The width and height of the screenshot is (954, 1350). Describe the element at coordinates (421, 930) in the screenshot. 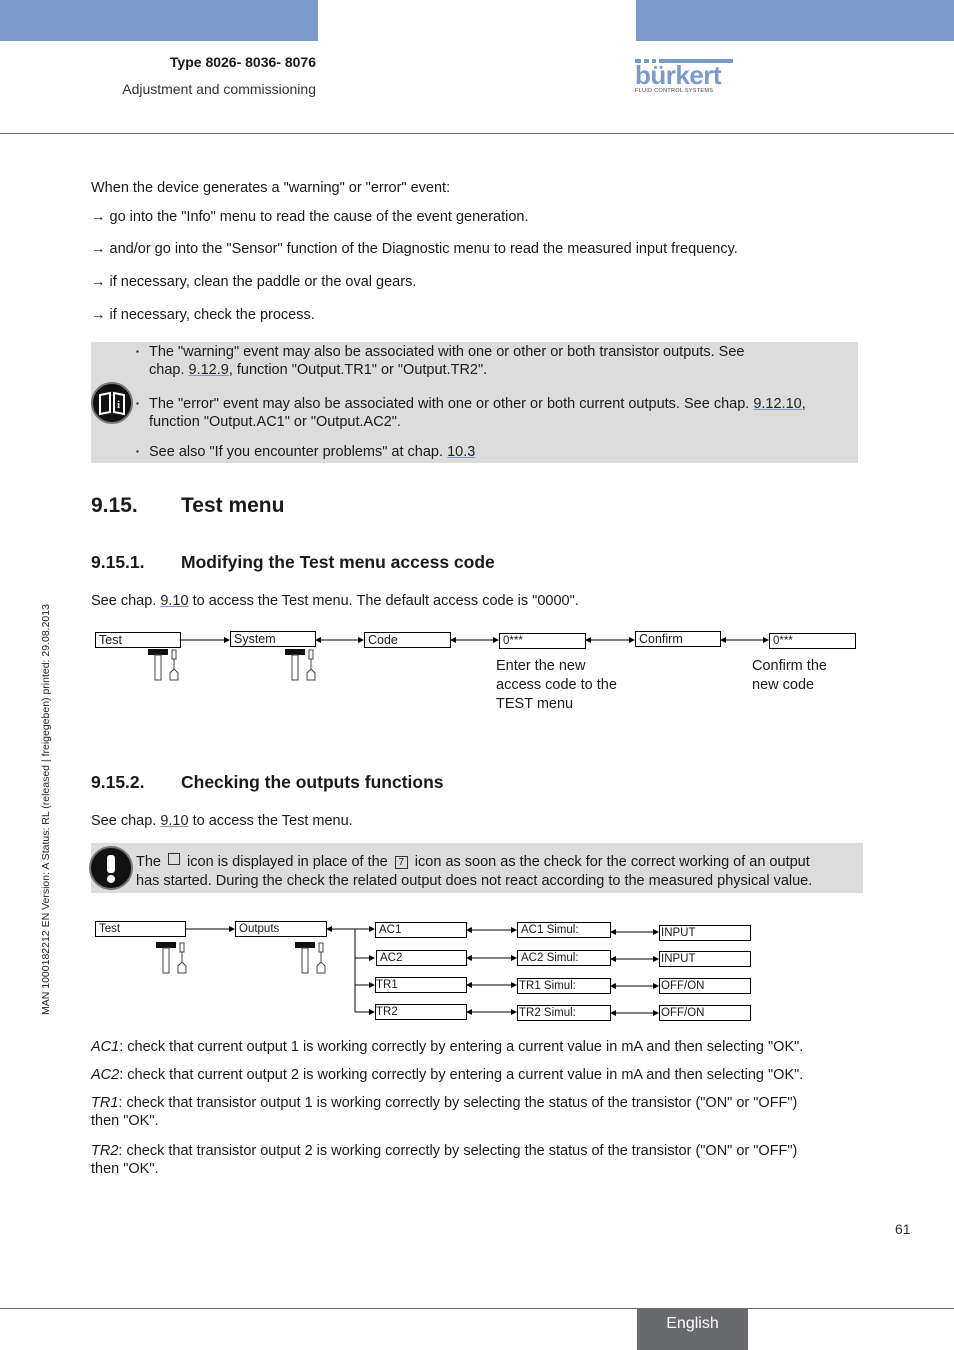

I see `flow-box-ac1: AC1` at that location.